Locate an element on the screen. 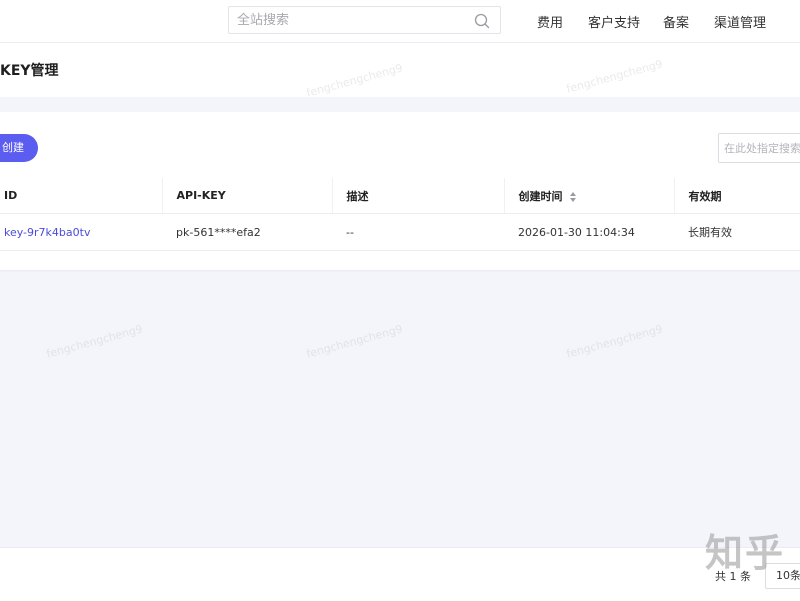 The width and height of the screenshot is (800, 601). global-search-input is located at coordinates (353, 20).